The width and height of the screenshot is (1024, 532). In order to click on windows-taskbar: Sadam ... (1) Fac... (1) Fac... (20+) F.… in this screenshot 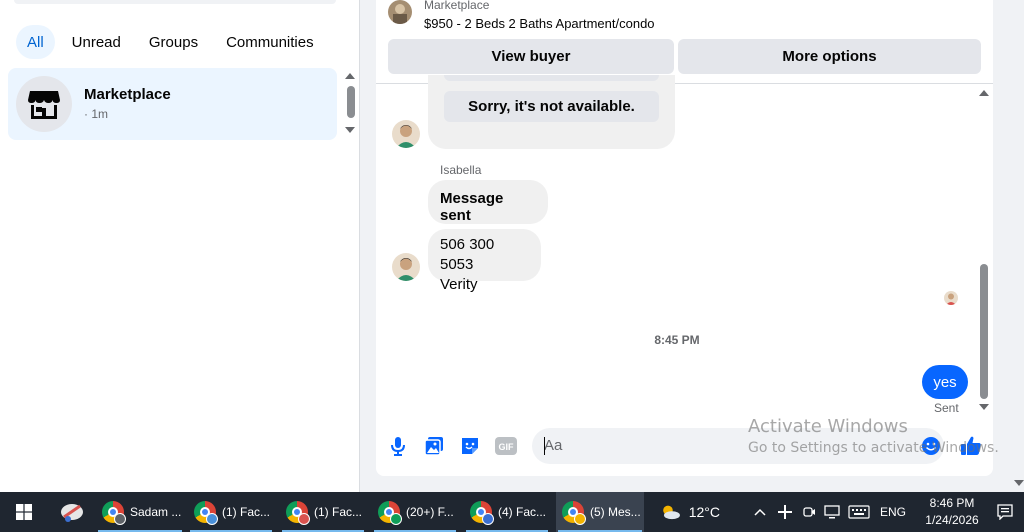, I will do `click(512, 512)`.